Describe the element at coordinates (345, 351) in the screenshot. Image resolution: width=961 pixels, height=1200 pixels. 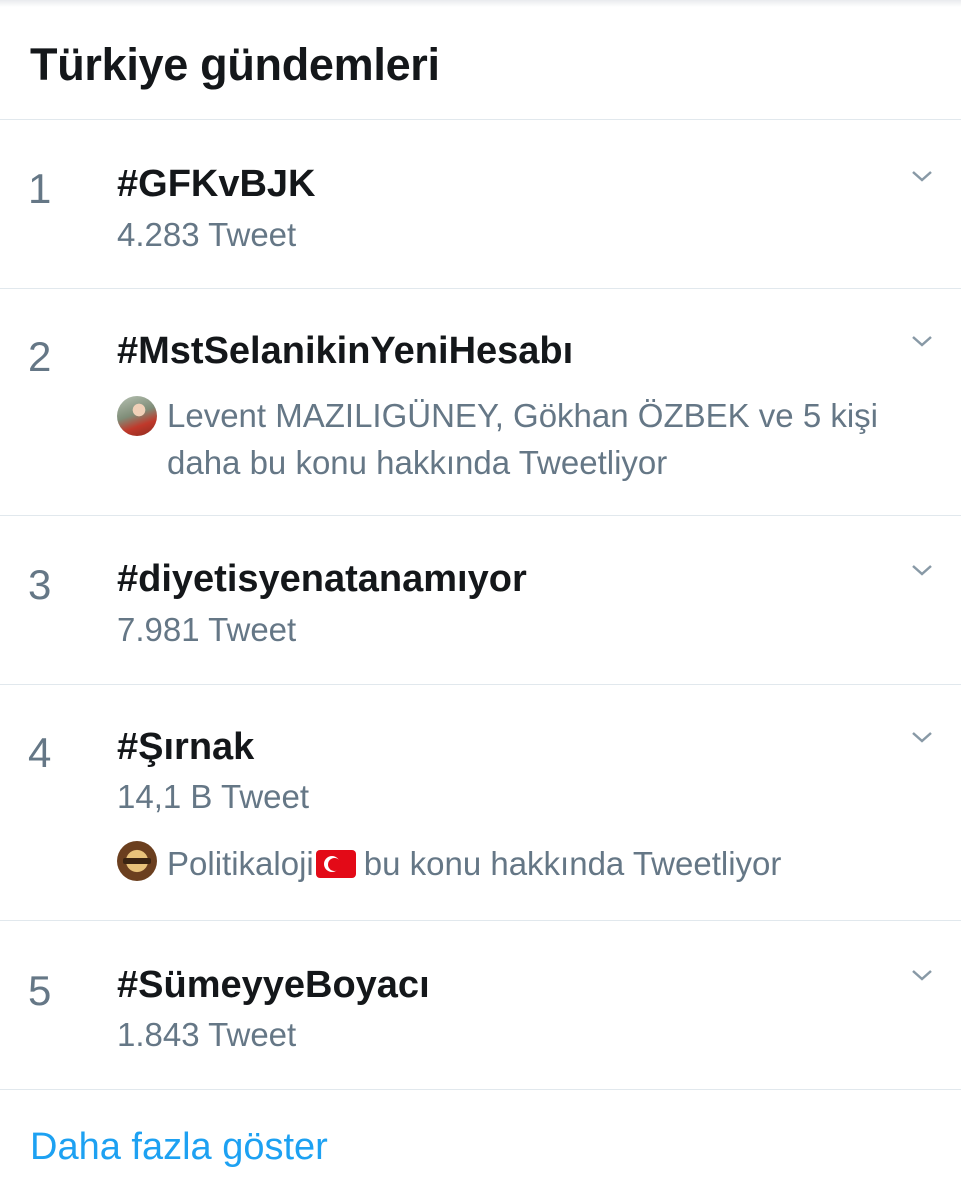
I see `trend-name: #MstSelanikinYeniHesabı` at that location.